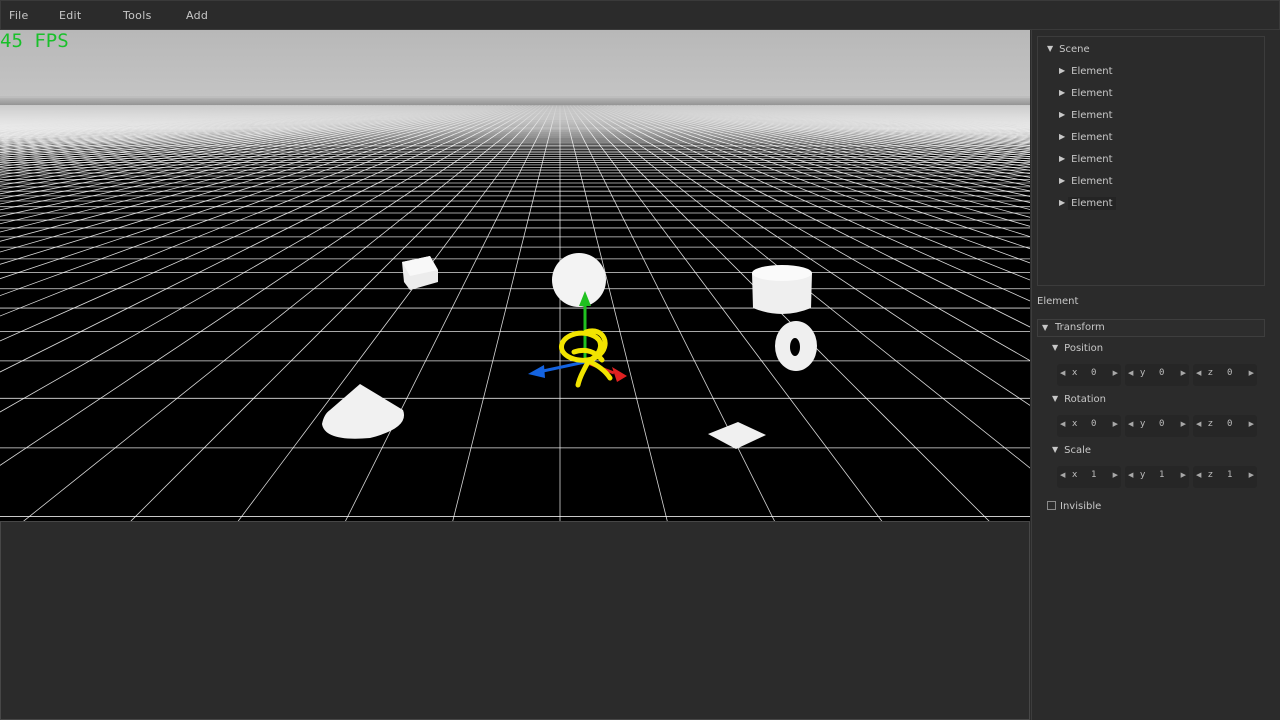 The width and height of the screenshot is (1280, 720). I want to click on menu-add: Add, so click(197, 15).